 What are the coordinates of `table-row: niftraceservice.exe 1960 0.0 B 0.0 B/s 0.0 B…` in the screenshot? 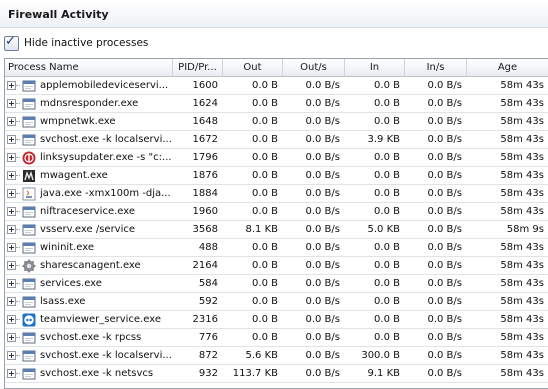 It's located at (276, 212).